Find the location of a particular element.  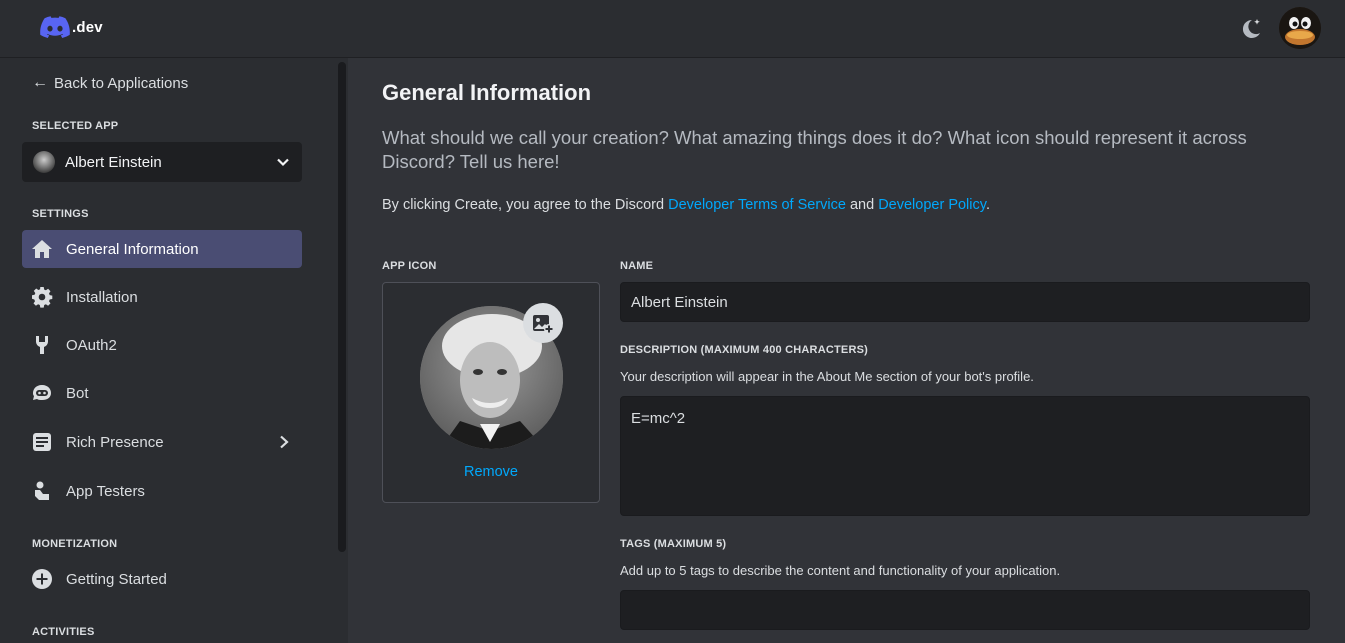

sidebar-item-bot: Bot is located at coordinates (162, 393).